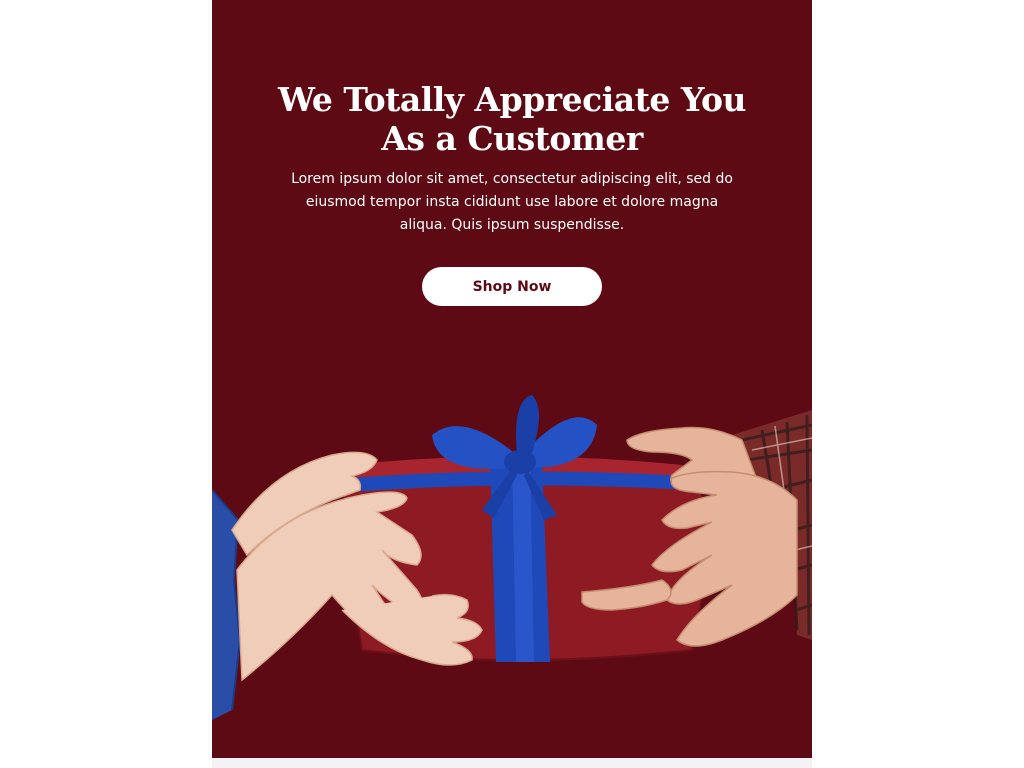  Describe the element at coordinates (512, 138) in the screenshot. I see `headline-line-2: As a Customer` at that location.